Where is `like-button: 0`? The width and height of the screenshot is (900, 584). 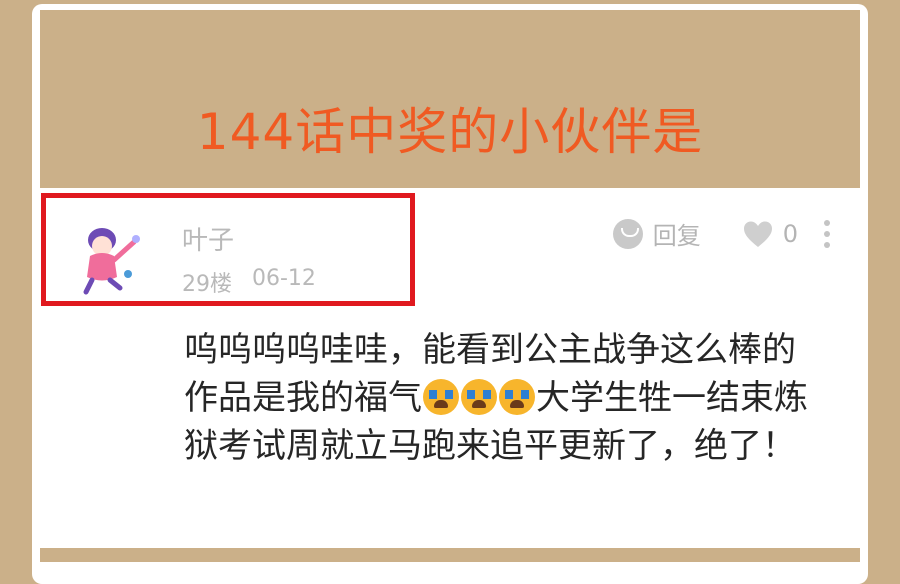 like-button: 0 is located at coordinates (770, 234).